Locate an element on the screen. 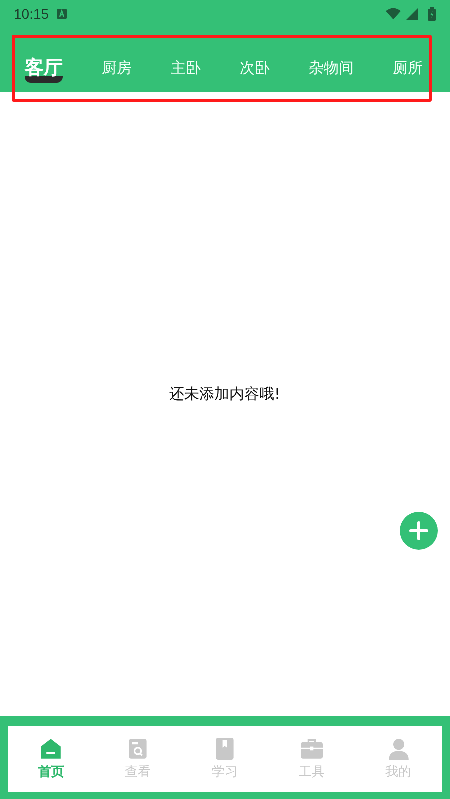 Image resolution: width=450 pixels, height=799 pixels. toolbox-icon is located at coordinates (311, 749).